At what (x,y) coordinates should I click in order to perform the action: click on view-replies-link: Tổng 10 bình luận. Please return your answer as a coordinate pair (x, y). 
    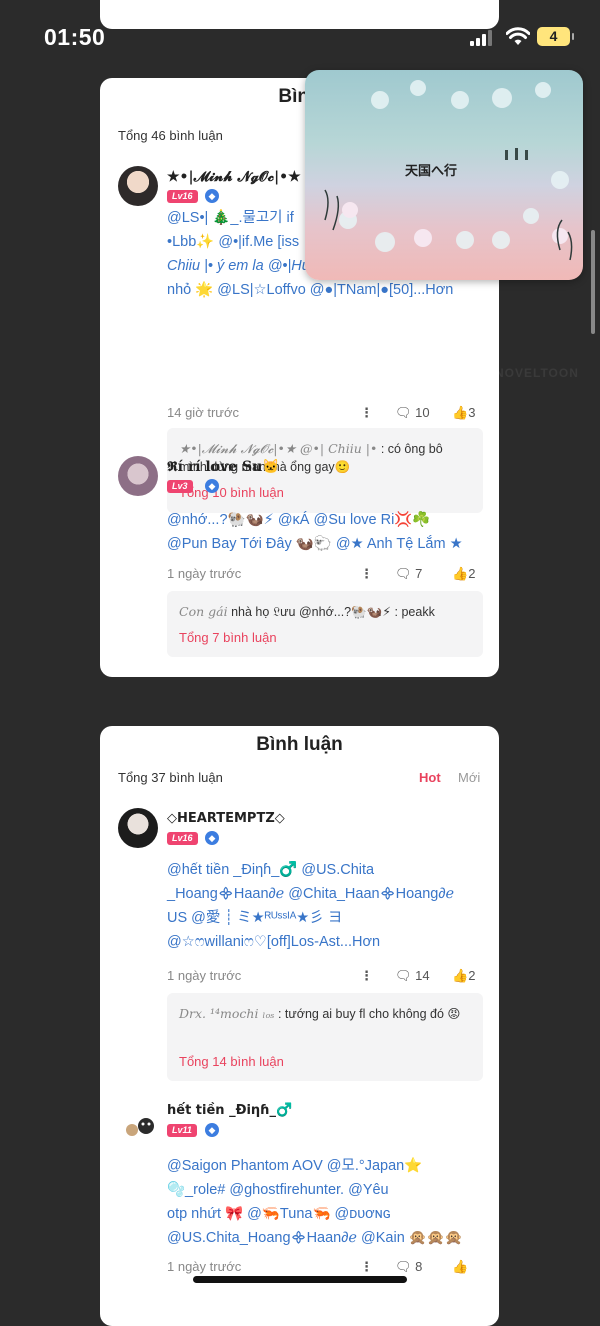
    Looking at the image, I should click on (231, 492).